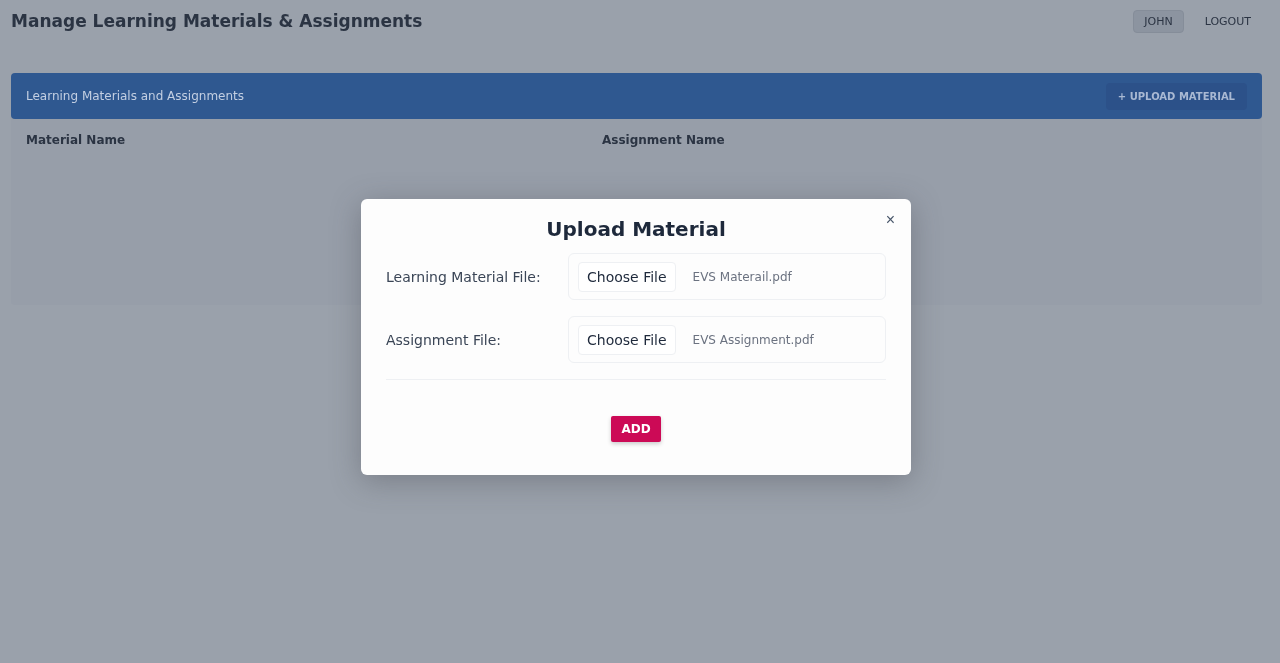  Describe the element at coordinates (444, 339) in the screenshot. I see `field-label: Assignment File:` at that location.